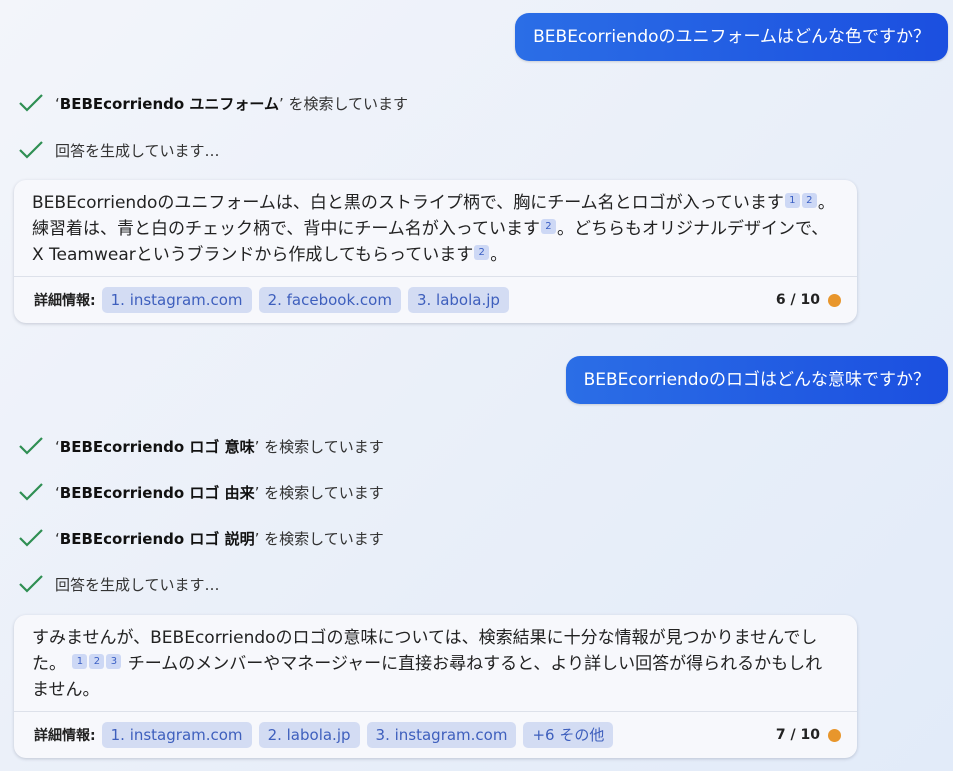  I want to click on user-message-1: BEBEcorriendoのユニフォームはどんな色ですか？, so click(731, 37).